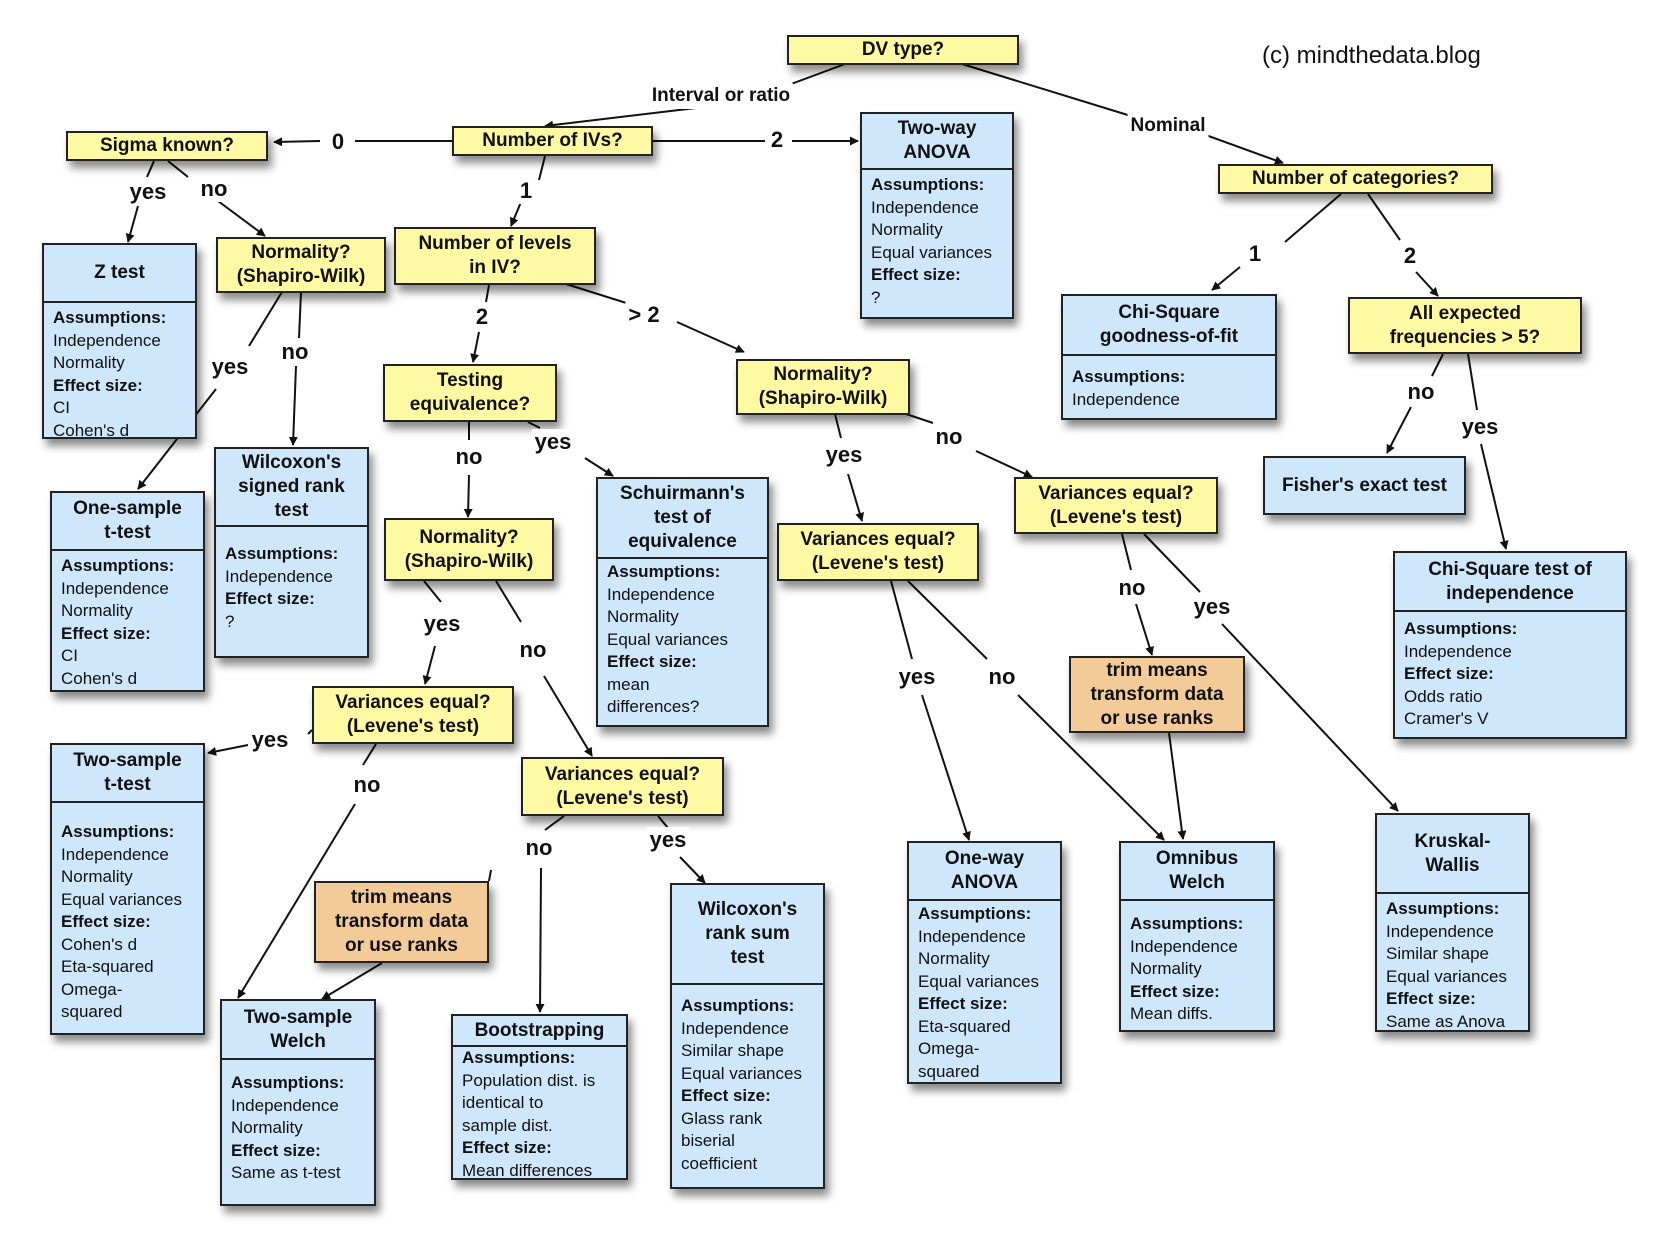 The height and width of the screenshot is (1235, 1660). I want to click on question-testing-equivalence: Testing equivalence?, so click(470, 393).